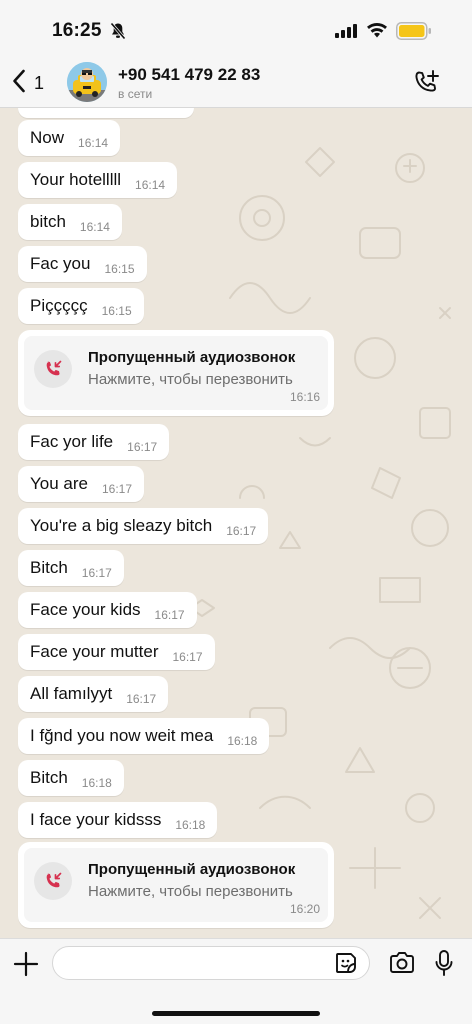  What do you see at coordinates (118, 33) in the screenshot?
I see `bell-off-icon` at bounding box center [118, 33].